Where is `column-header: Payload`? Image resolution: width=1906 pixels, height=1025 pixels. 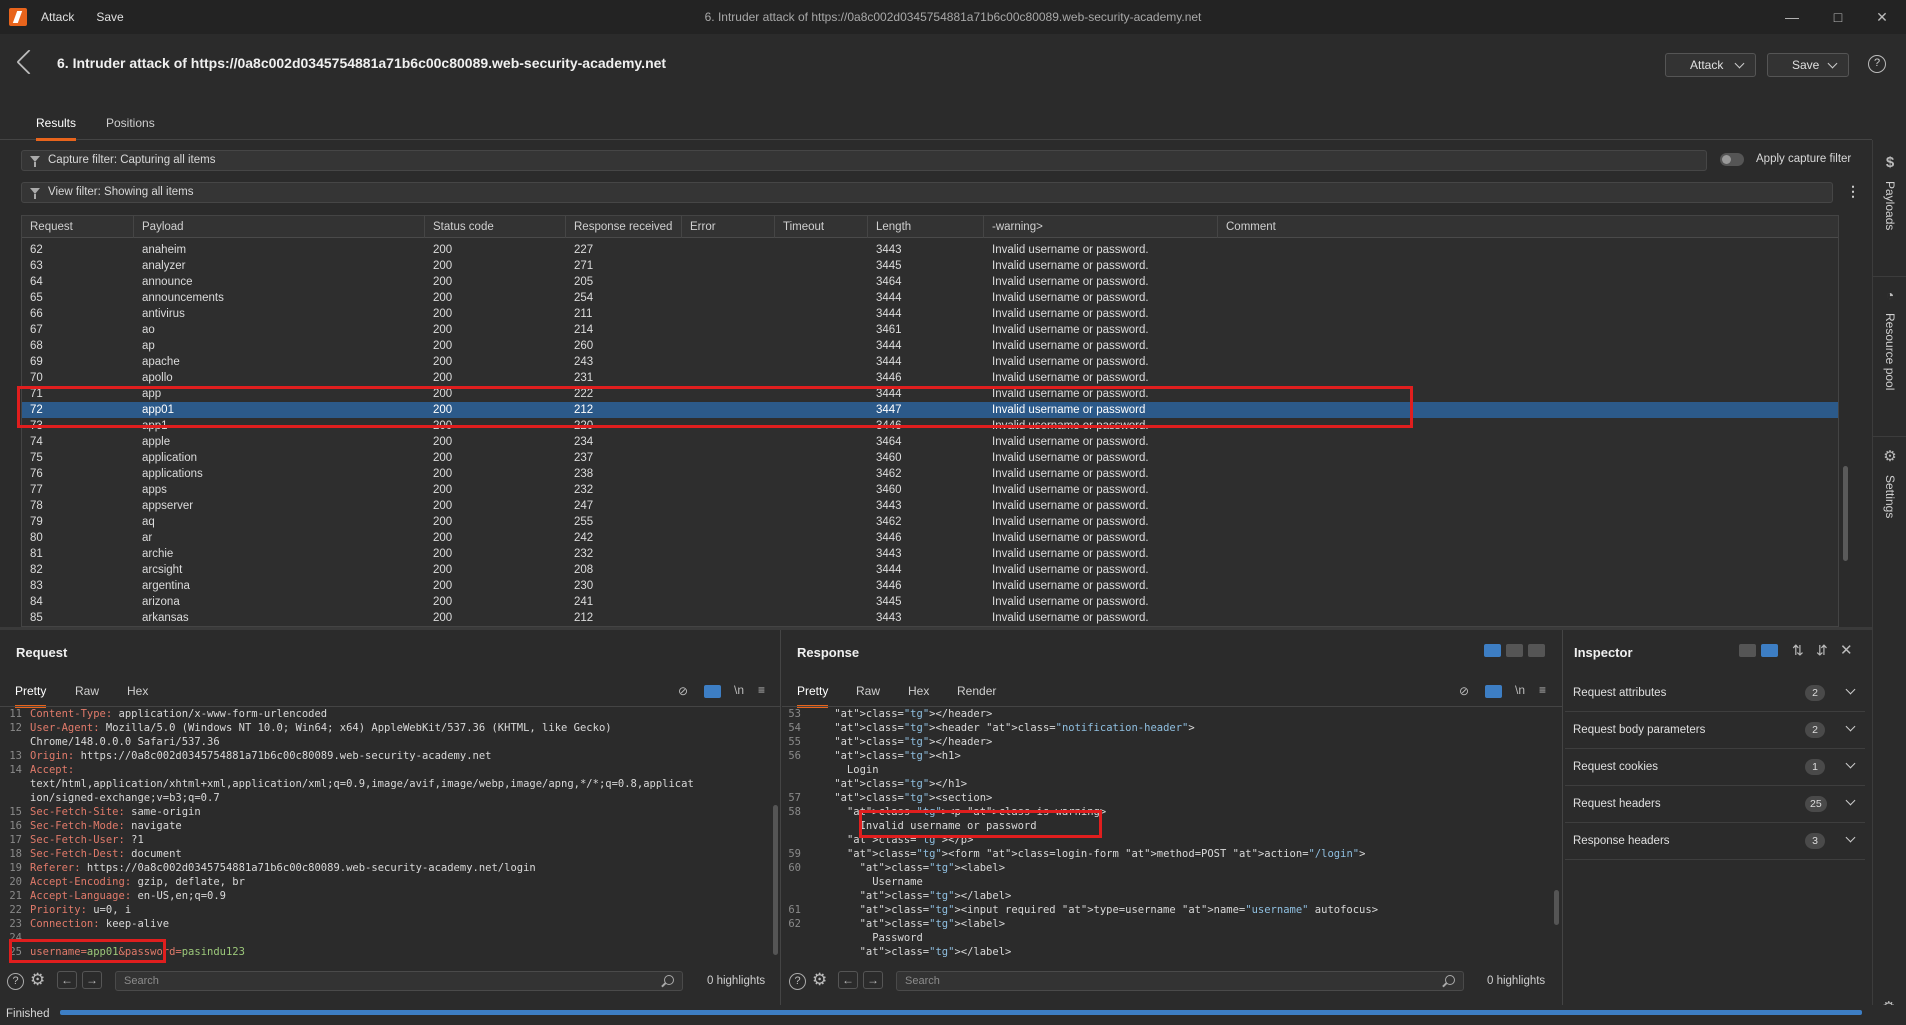
column-header: Payload is located at coordinates (279, 227).